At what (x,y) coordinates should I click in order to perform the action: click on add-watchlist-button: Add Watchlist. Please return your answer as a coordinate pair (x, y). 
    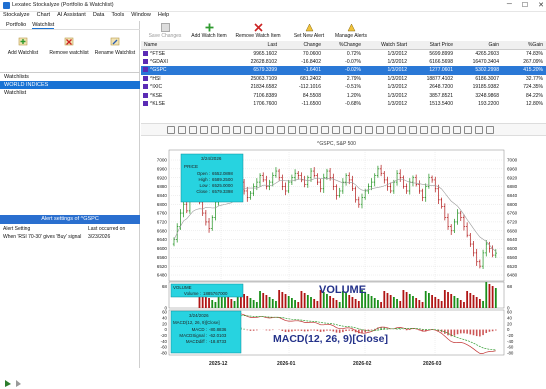
    Looking at the image, I should click on (23, 44).